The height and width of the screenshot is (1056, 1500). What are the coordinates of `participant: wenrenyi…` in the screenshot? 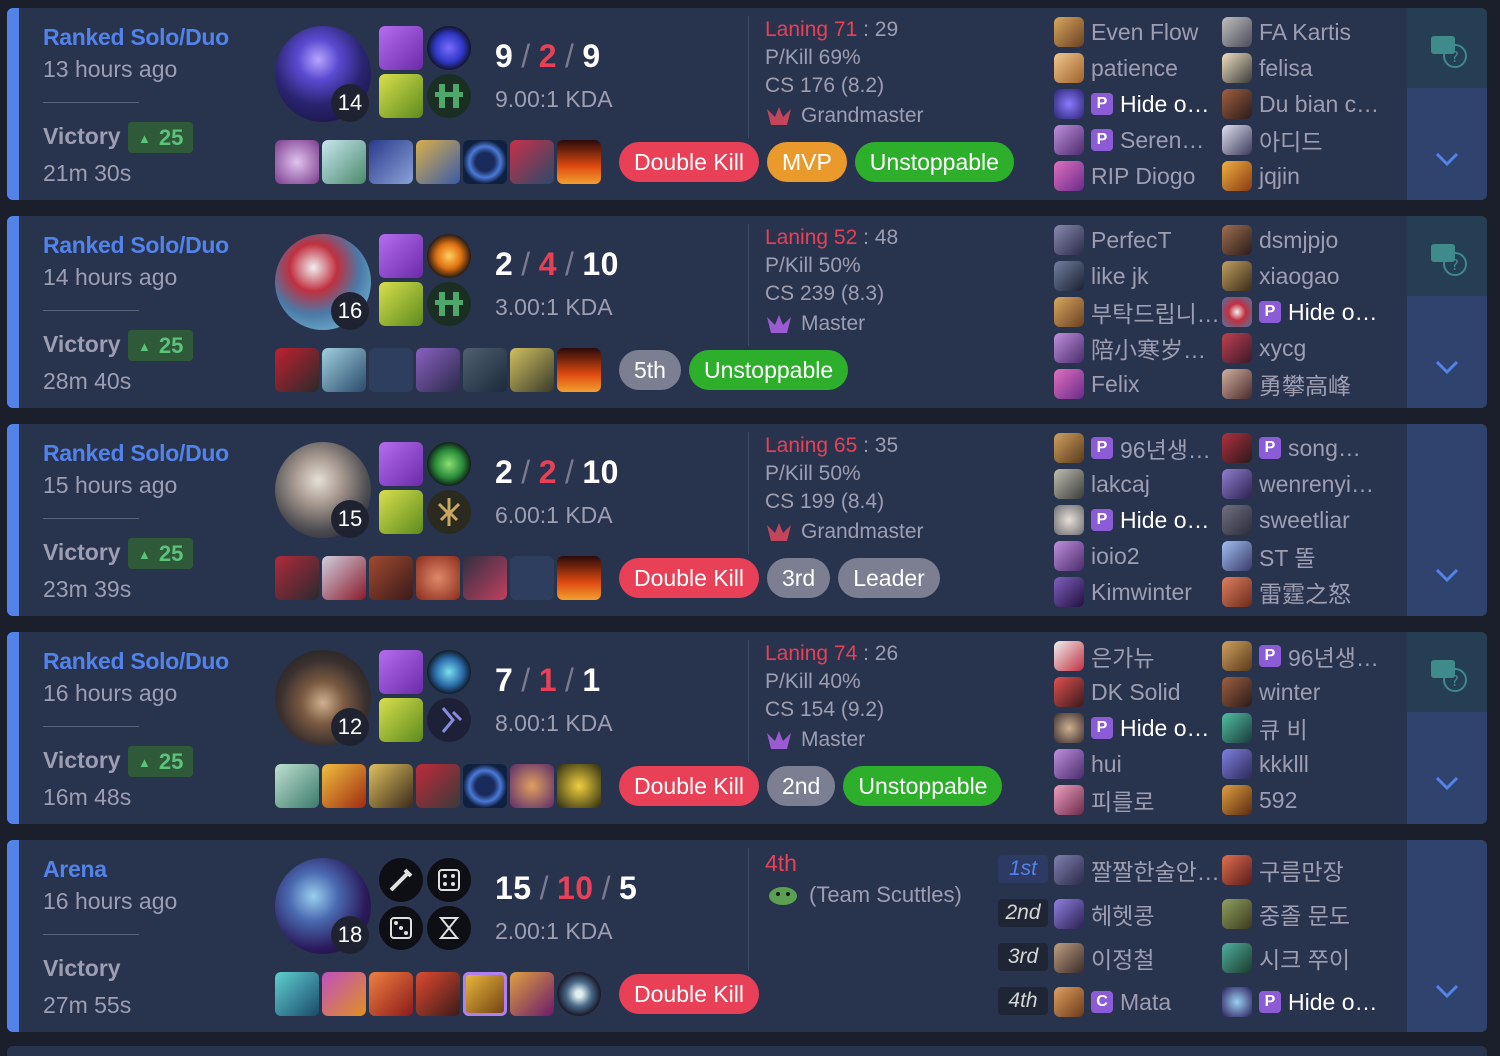 It's located at (1298, 484).